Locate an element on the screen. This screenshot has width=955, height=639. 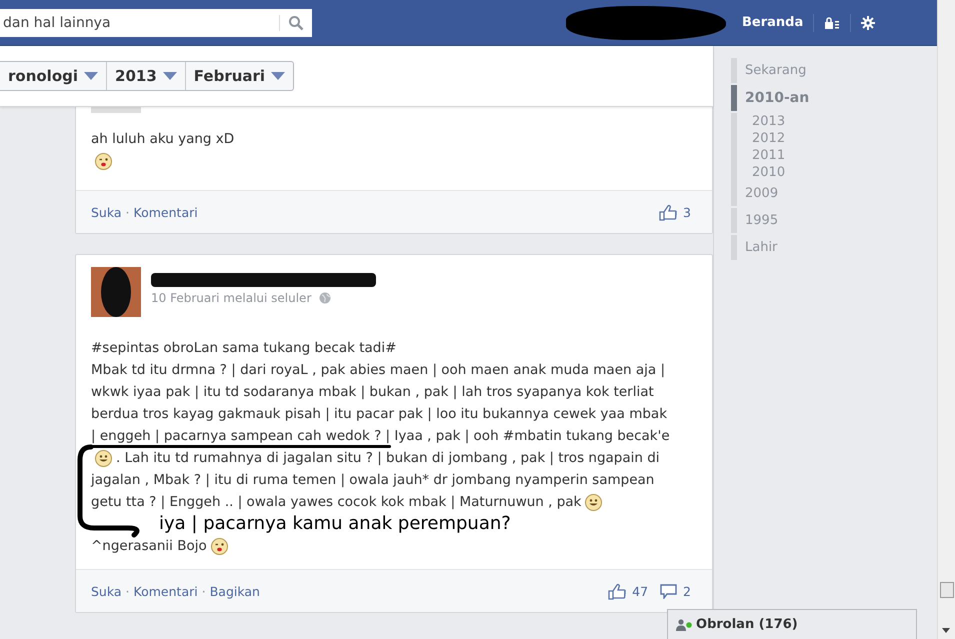
avatar-photo is located at coordinates (116, 292).